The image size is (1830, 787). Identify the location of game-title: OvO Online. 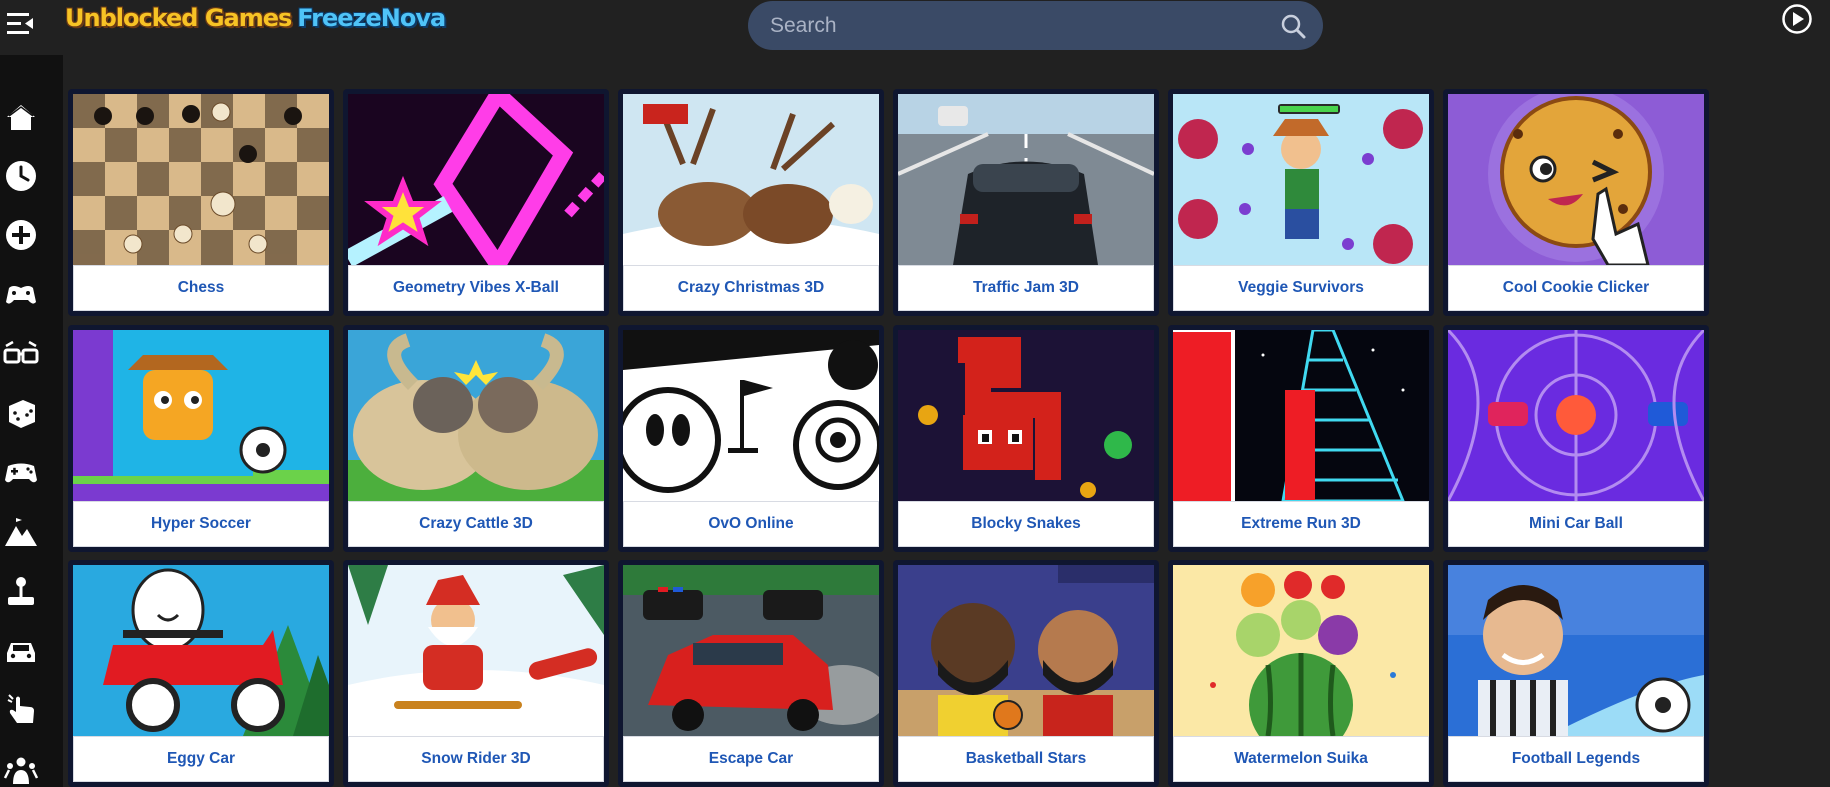
(751, 524).